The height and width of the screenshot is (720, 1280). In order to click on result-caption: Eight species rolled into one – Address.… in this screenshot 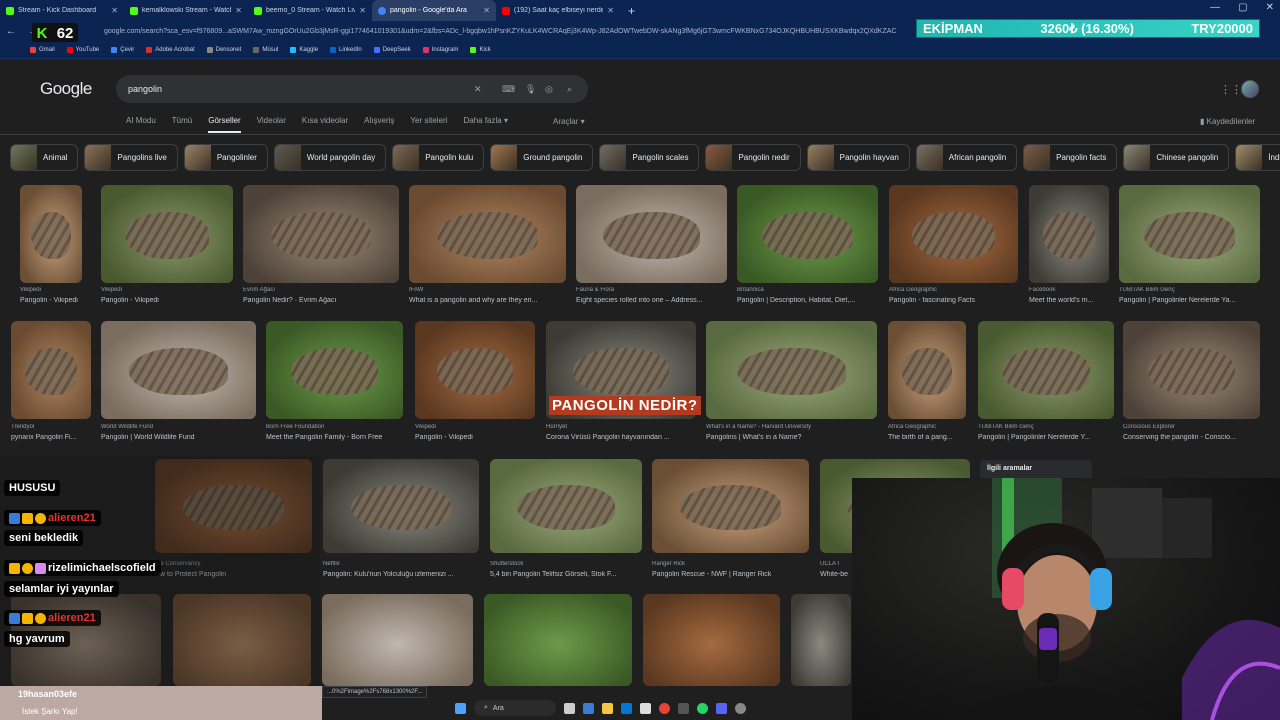, I will do `click(656, 300)`.